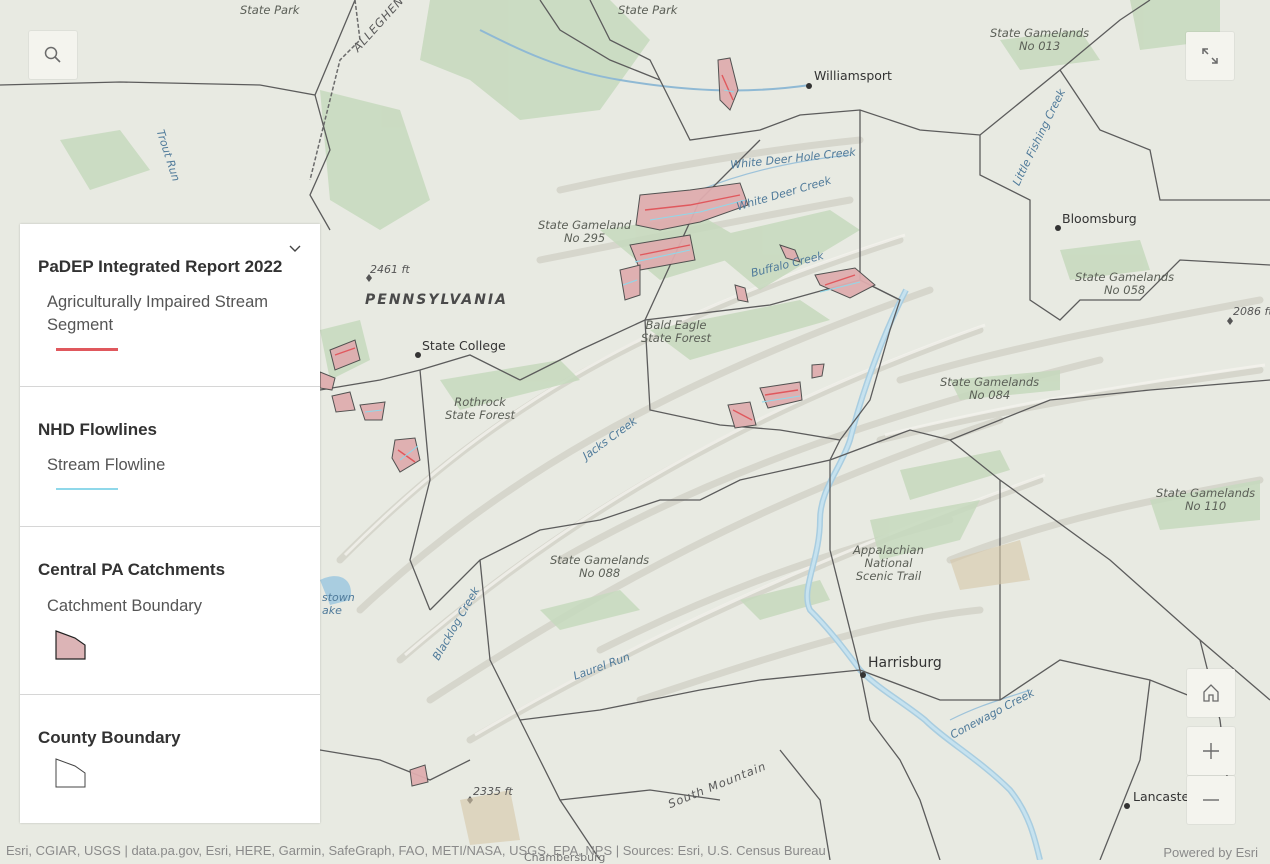 This screenshot has height=864, width=1270. I want to click on map-label-gamelands: State Gamelands No 058, so click(1125, 283).